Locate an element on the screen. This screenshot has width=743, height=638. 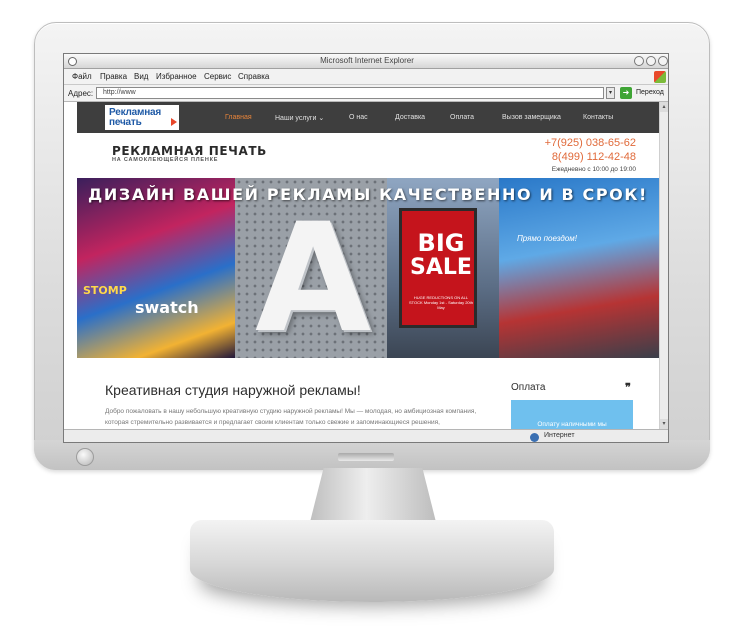
billboard-text: Прямо поездом! is located at coordinates (547, 238).